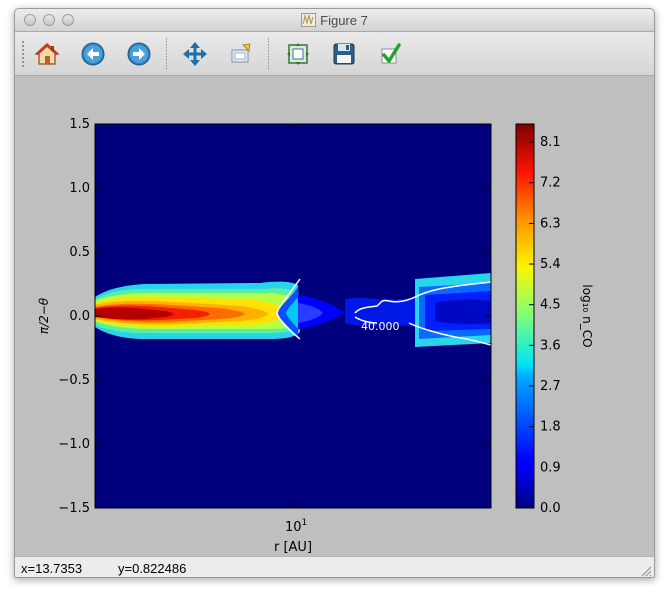 This screenshot has height=597, width=668. I want to click on edit-parameters-button, so click(390, 54).